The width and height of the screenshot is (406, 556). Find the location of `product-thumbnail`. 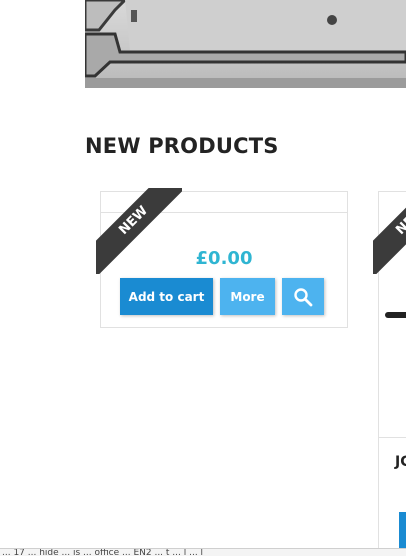

product-thumbnail is located at coordinates (395, 315).